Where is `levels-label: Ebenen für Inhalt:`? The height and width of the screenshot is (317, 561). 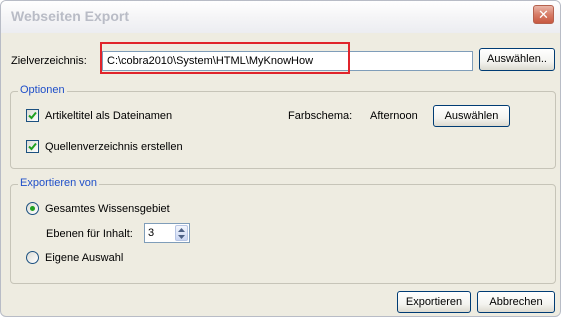 levels-label: Ebenen für Inhalt: is located at coordinates (89, 234).